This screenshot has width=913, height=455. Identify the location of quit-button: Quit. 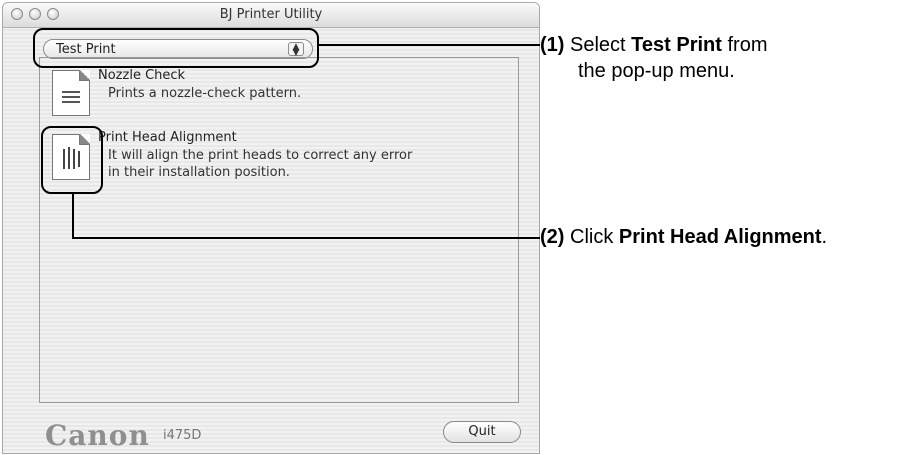
(482, 432).